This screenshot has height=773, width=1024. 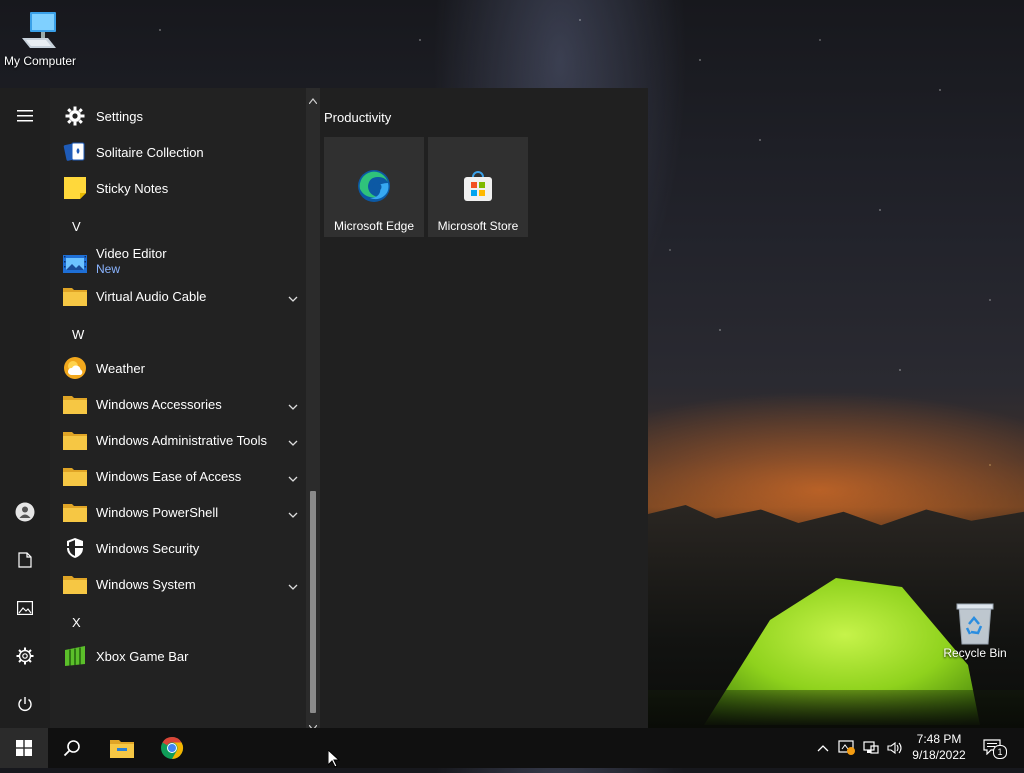 What do you see at coordinates (25, 116) in the screenshot?
I see `hamburger-menu-icon` at bounding box center [25, 116].